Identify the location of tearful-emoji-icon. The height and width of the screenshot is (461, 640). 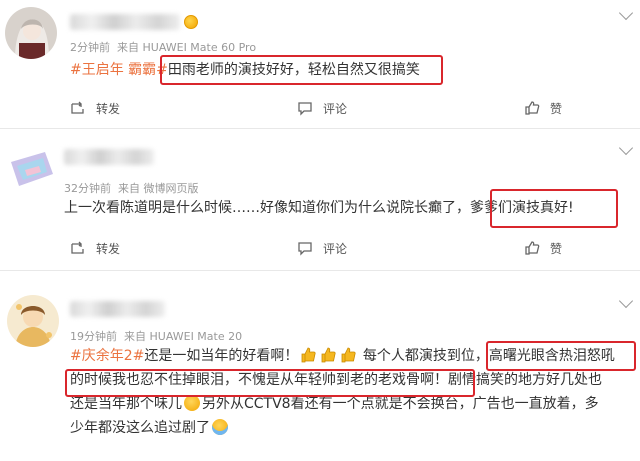
(220, 427).